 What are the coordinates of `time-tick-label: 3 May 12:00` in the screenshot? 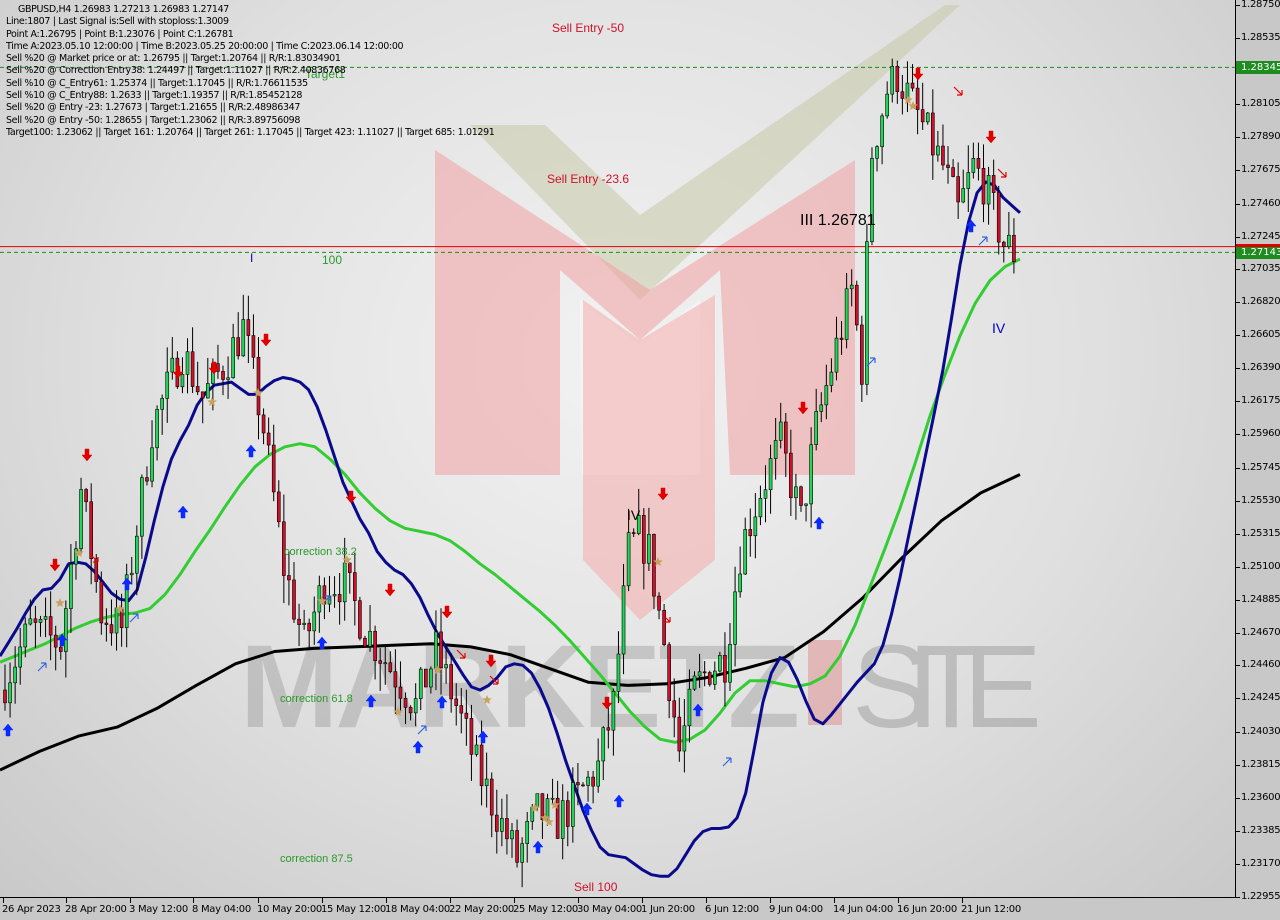 It's located at (158, 909).